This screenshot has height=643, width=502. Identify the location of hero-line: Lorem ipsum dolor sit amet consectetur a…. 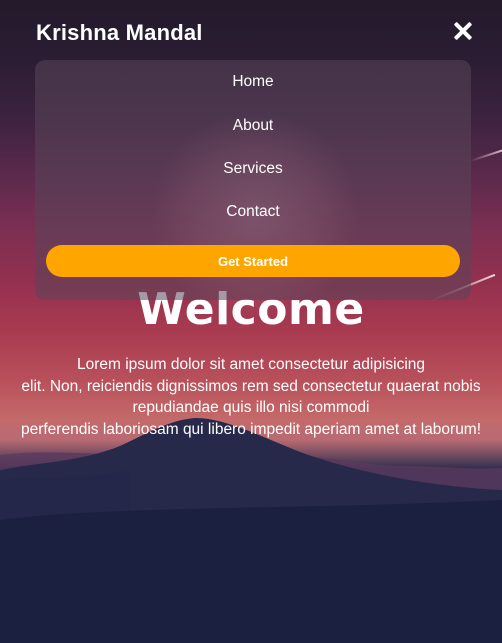
(251, 364).